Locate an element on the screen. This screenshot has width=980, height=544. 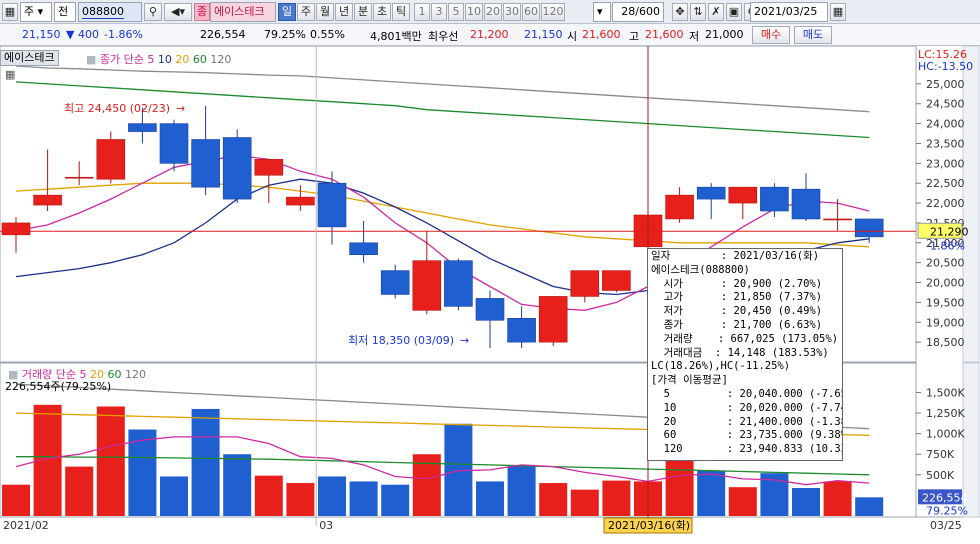
cursor-date-label: 2021/03/16(화) is located at coordinates (649, 525).